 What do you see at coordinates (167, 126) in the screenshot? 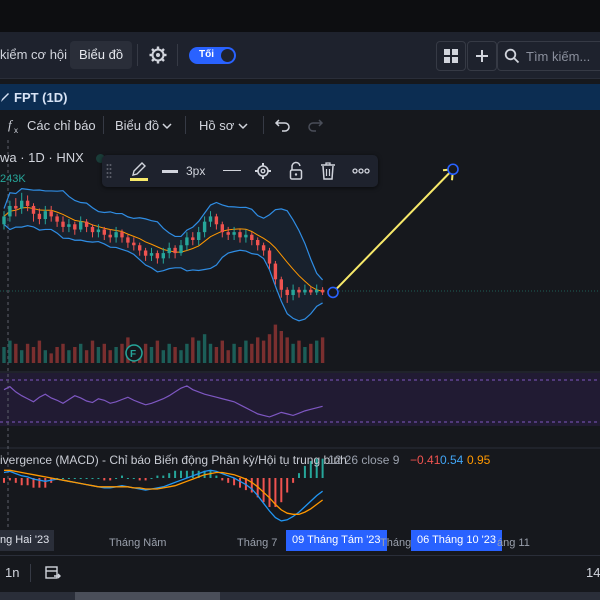
I see `chevron-down-icon` at bounding box center [167, 126].